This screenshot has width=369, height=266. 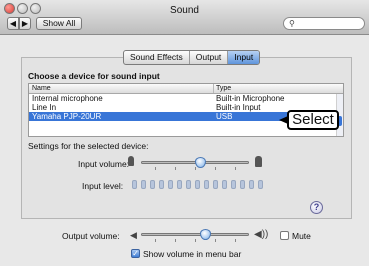 I want to click on mic-high-icon, so click(x=258, y=161).